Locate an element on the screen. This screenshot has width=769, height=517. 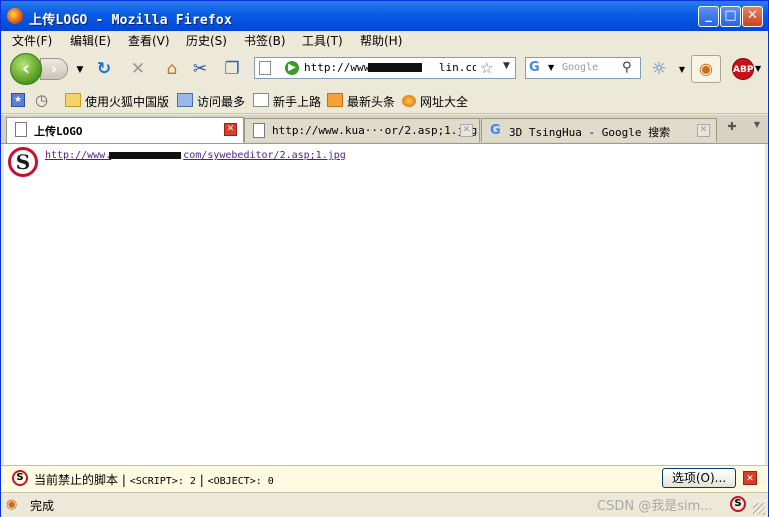
menu-file: 文件(F) is located at coordinates (32, 40).